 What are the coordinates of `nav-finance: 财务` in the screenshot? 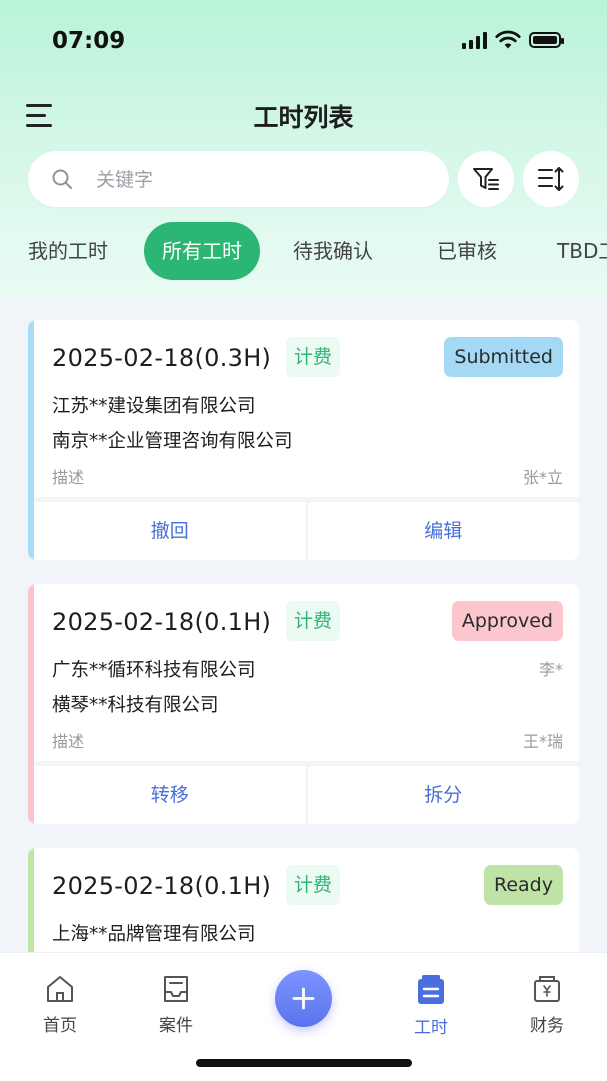 It's located at (547, 1004).